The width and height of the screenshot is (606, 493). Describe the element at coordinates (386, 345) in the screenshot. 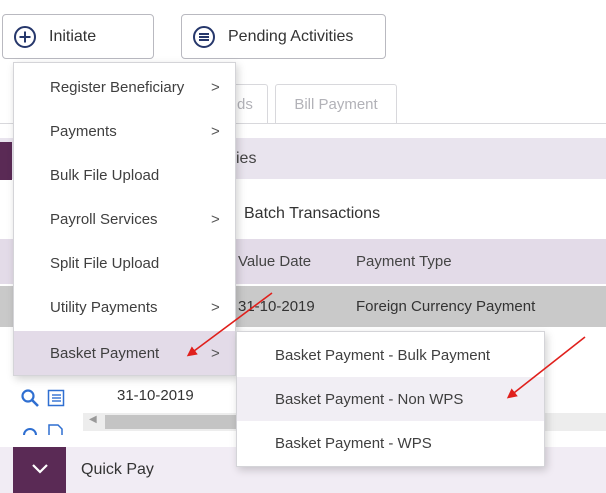

I see `annotation-arrows` at that location.